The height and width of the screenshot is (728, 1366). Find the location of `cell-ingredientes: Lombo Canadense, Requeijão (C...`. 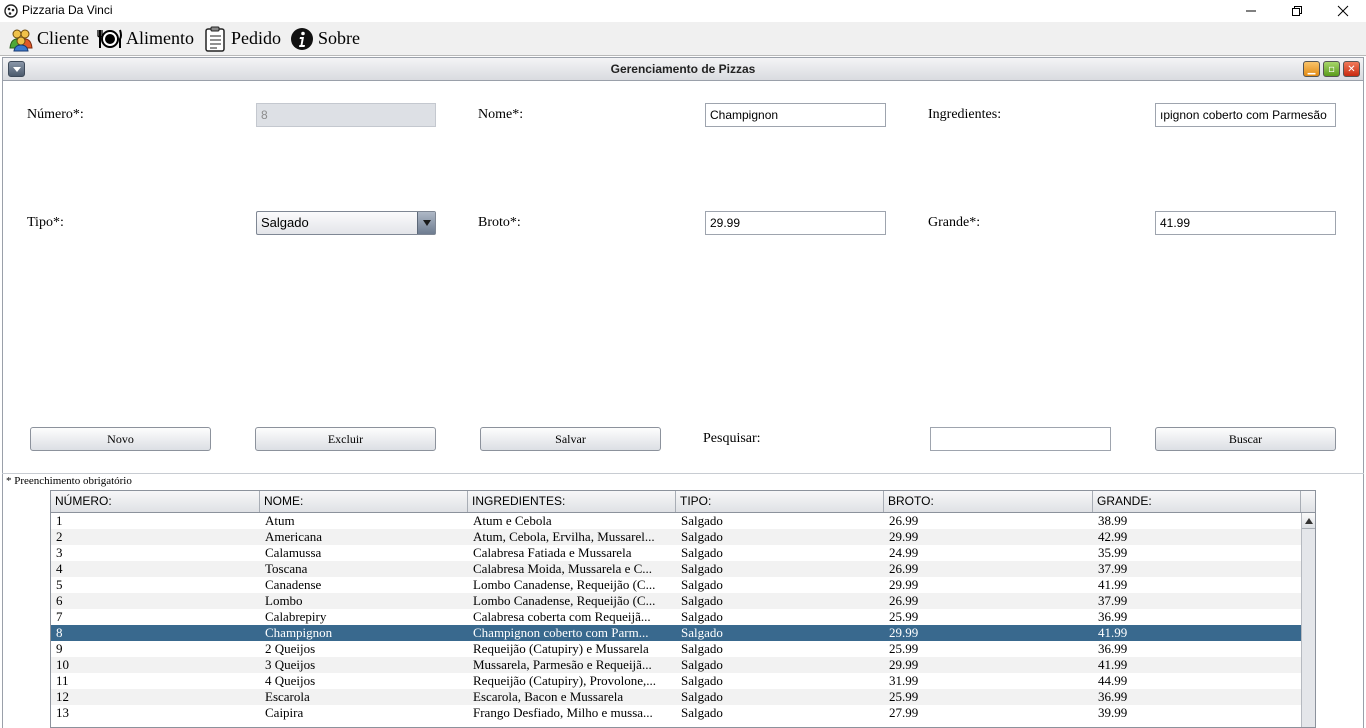

cell-ingredientes: Lombo Canadense, Requeijão (C... is located at coordinates (564, 600).